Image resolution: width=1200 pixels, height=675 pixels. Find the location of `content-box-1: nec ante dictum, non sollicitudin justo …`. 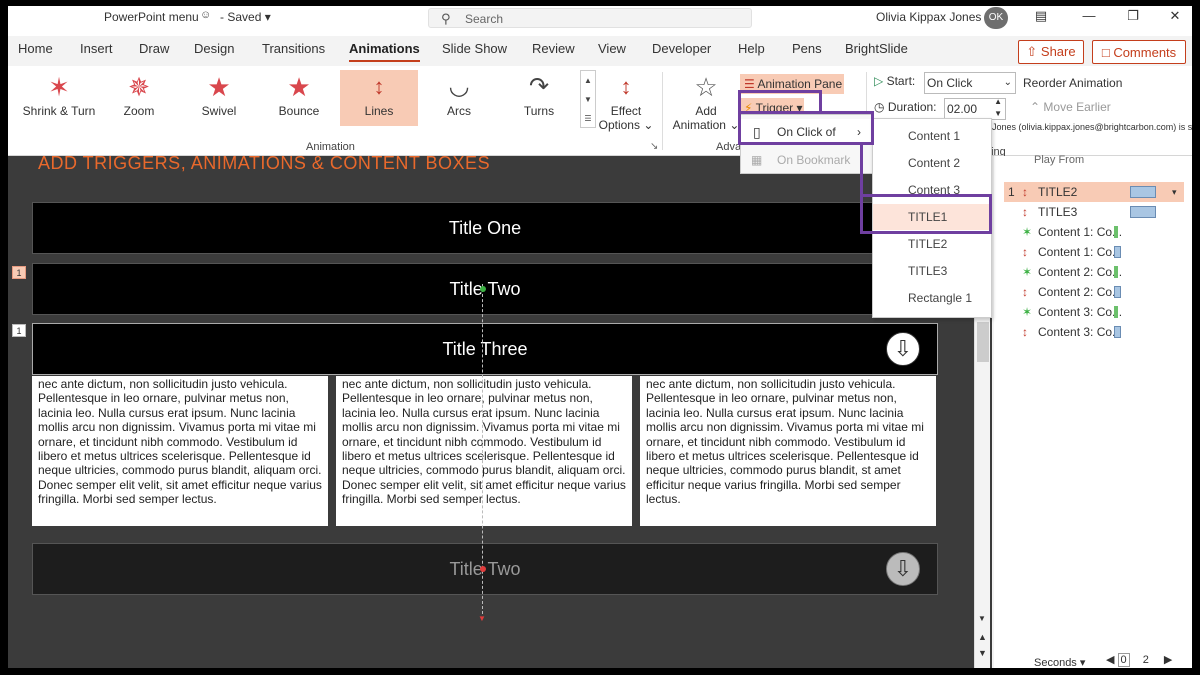

content-box-1: nec ante dictum, non sollicitudin justo … is located at coordinates (180, 451).